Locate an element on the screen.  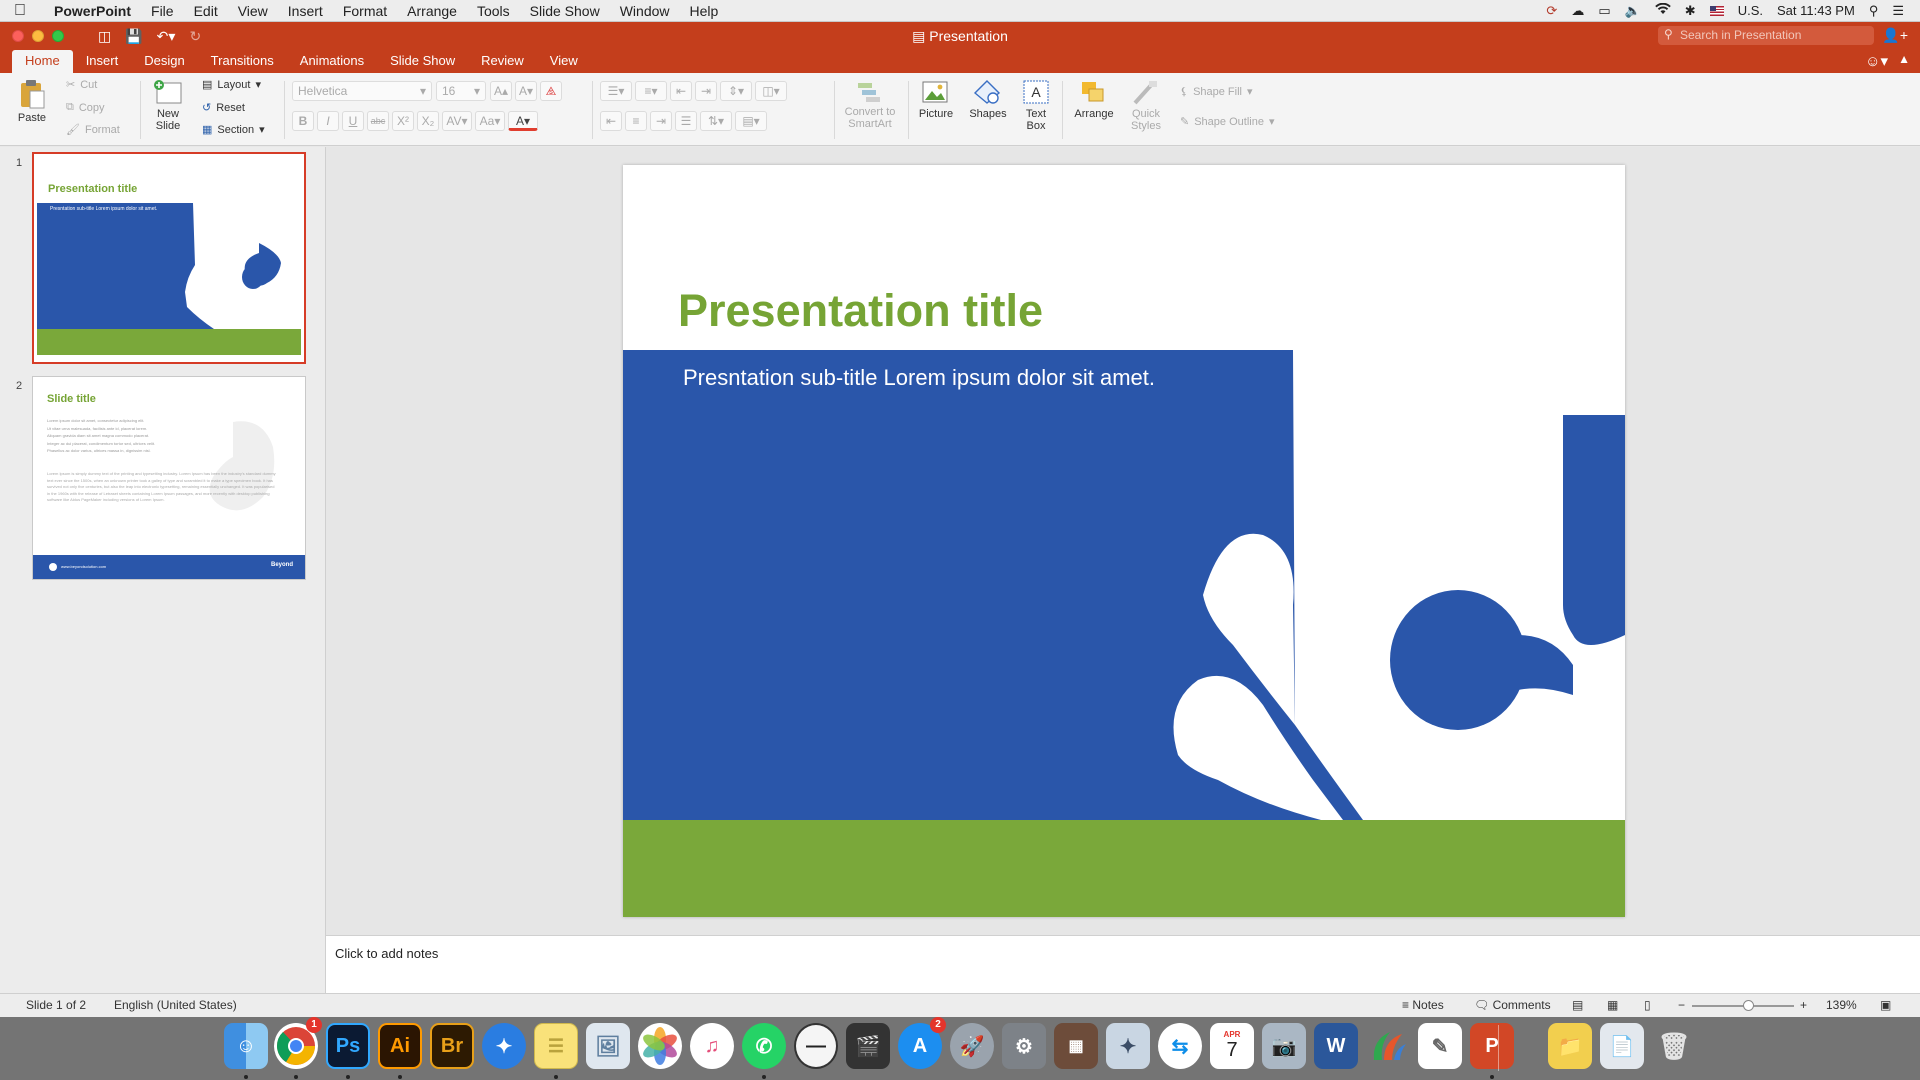
menu-help: Help is located at coordinates (704, 11).